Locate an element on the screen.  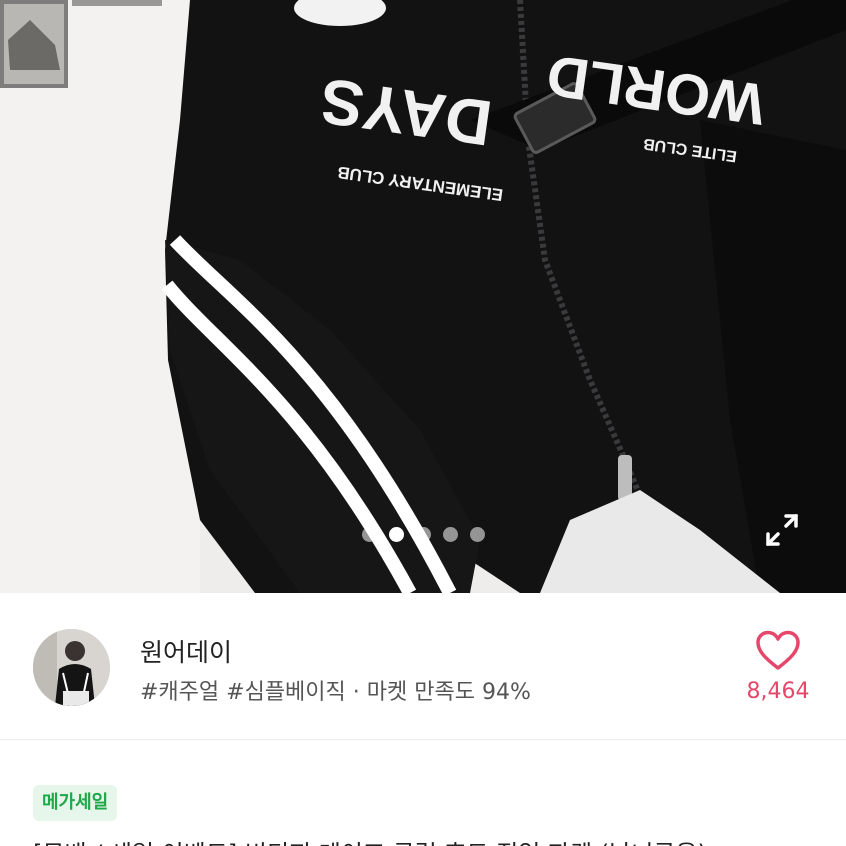
expand-icon is located at coordinates (782, 530).